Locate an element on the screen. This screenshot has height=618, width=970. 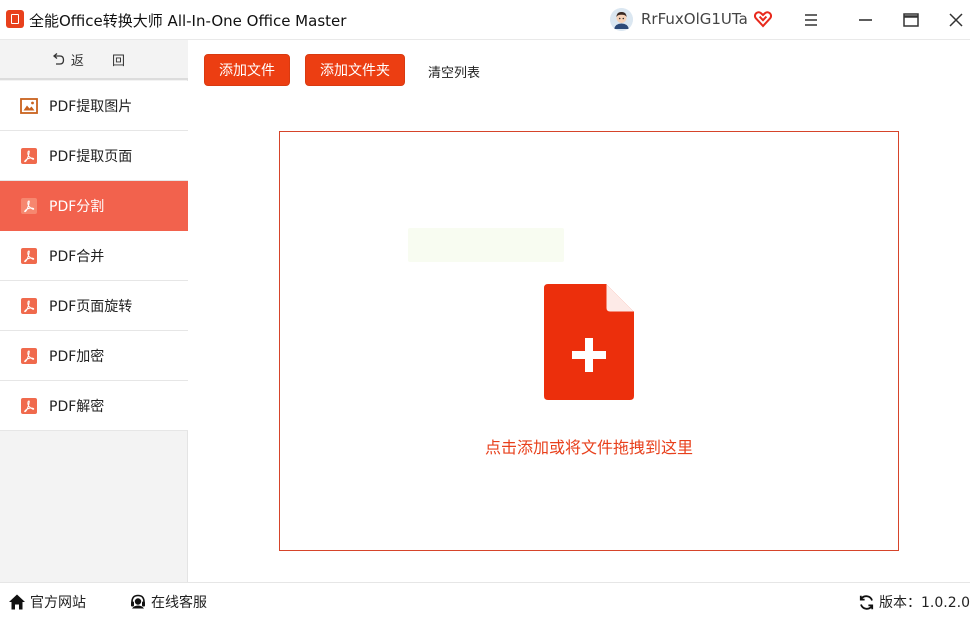
add-folder-button: 添加文件夹 is located at coordinates (355, 70).